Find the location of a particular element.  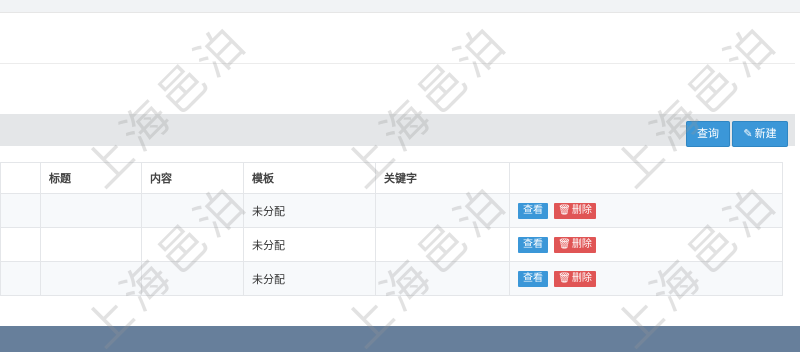

column-header-index is located at coordinates (20, 178).